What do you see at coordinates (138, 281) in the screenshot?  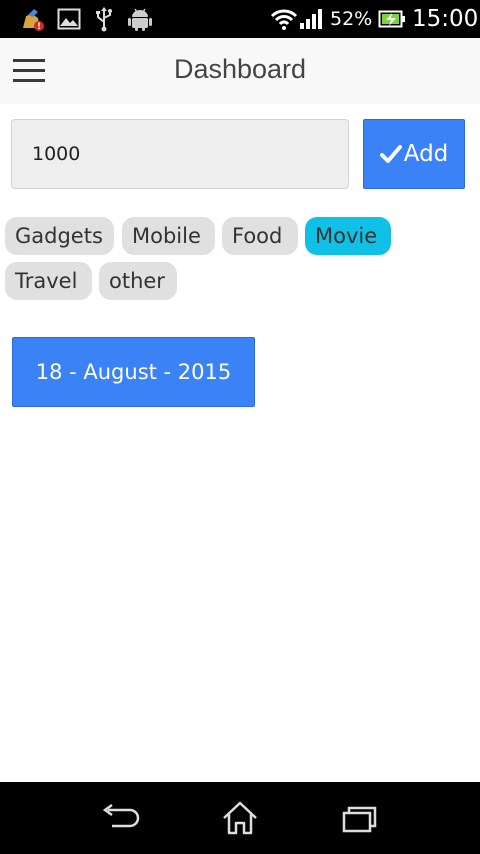 I see `category-chip-other: other` at bounding box center [138, 281].